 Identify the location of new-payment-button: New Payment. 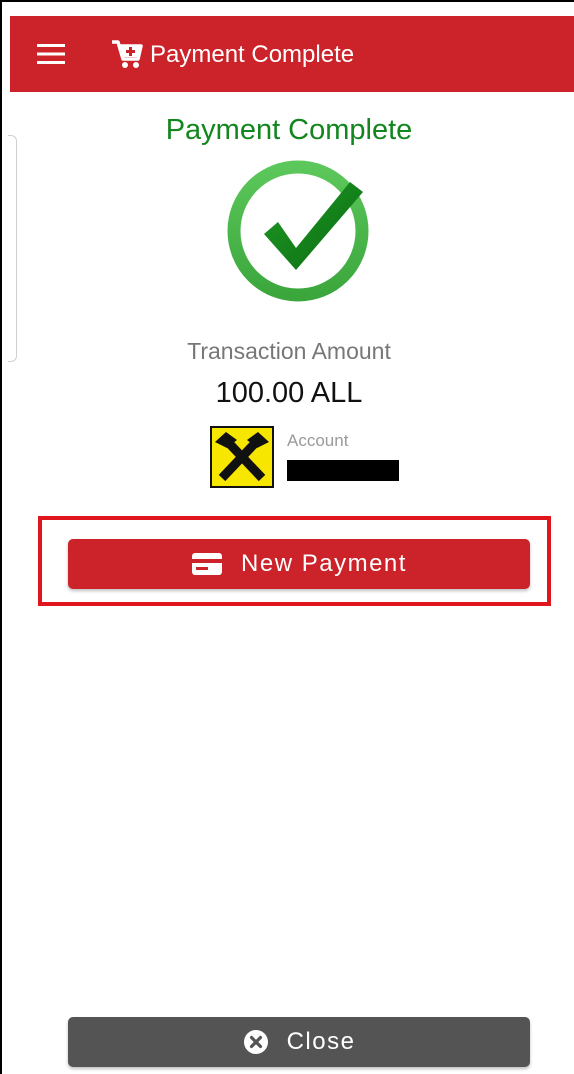
(299, 564).